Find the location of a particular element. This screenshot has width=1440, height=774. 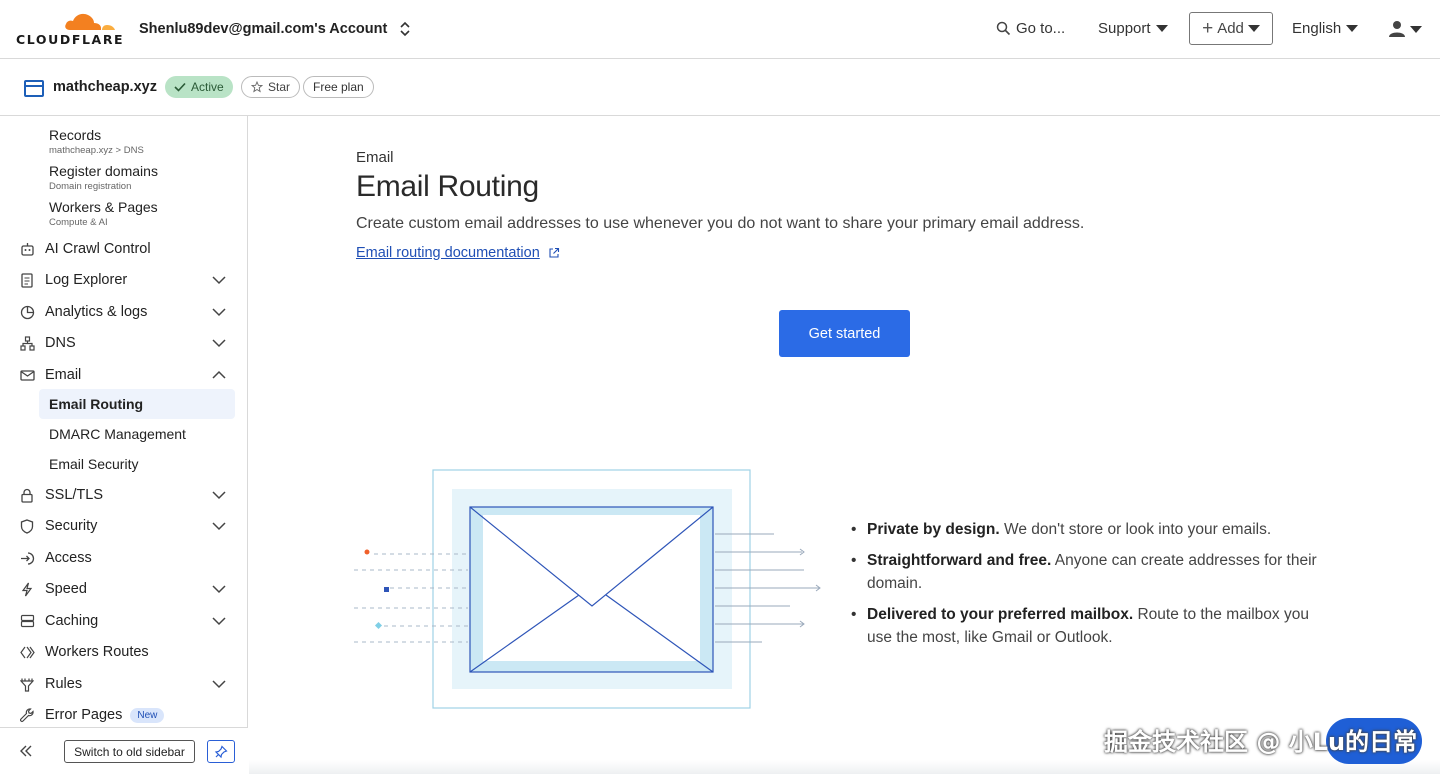

page-title: Email Routing is located at coordinates (447, 186).